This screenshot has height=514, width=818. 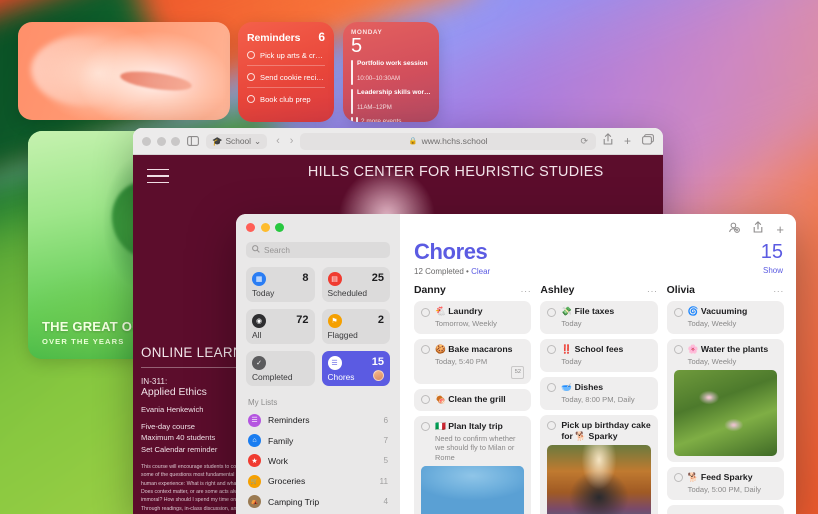 What do you see at coordinates (278, 141) in the screenshot?
I see `back-button: ‹` at bounding box center [278, 141].